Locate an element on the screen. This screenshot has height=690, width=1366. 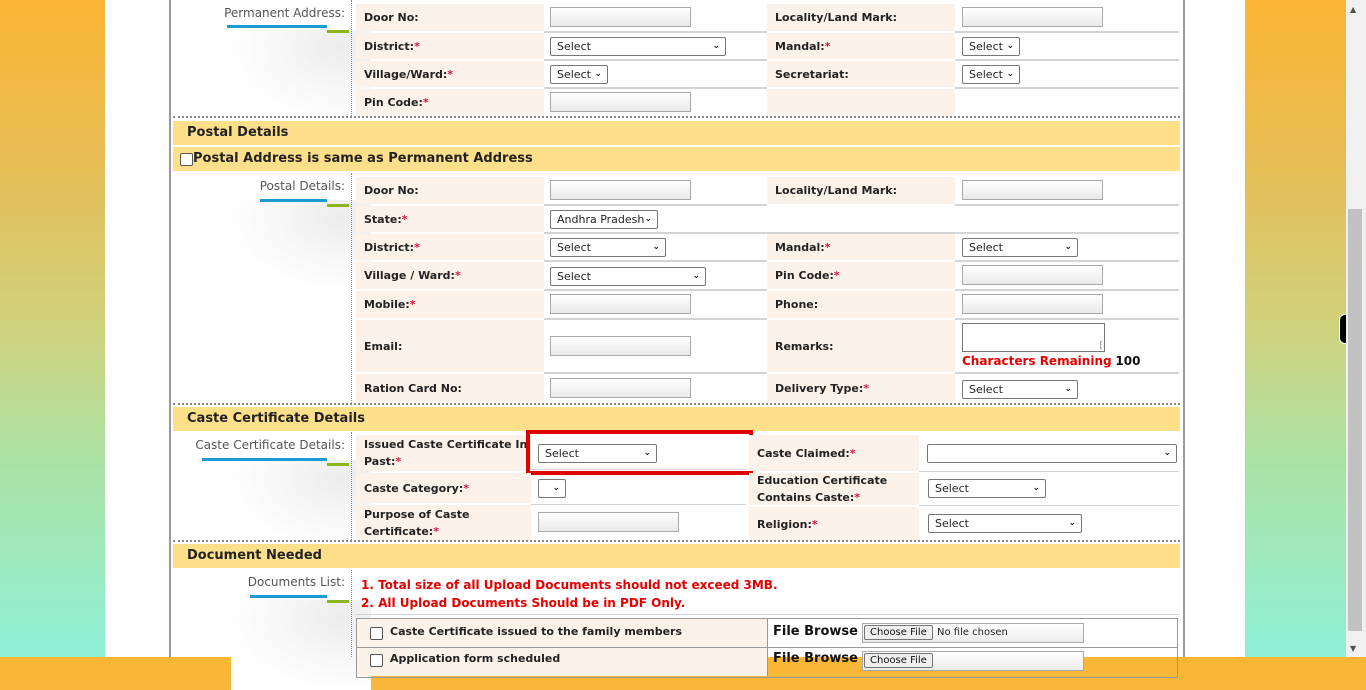
postal-delivery-type-select: Select ⌄ is located at coordinates (1020, 389).